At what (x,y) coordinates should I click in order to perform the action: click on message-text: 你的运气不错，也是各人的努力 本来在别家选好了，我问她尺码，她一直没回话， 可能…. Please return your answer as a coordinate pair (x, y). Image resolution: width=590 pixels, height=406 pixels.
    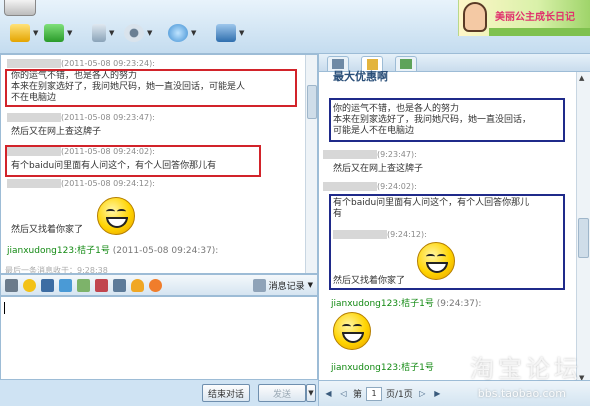
    Looking at the image, I should click on (432, 120).